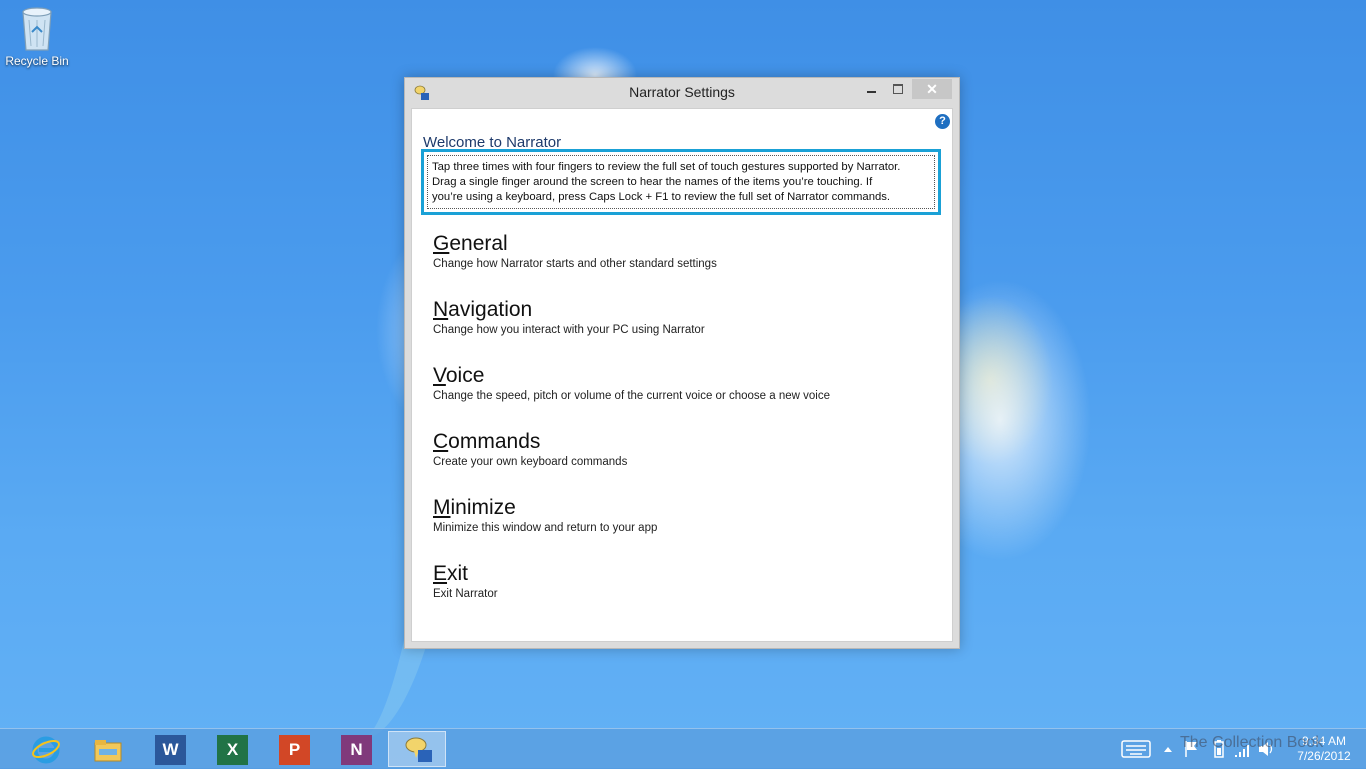 Image resolution: width=1366 pixels, height=769 pixels. I want to click on file-explorer-icon, so click(108, 751).